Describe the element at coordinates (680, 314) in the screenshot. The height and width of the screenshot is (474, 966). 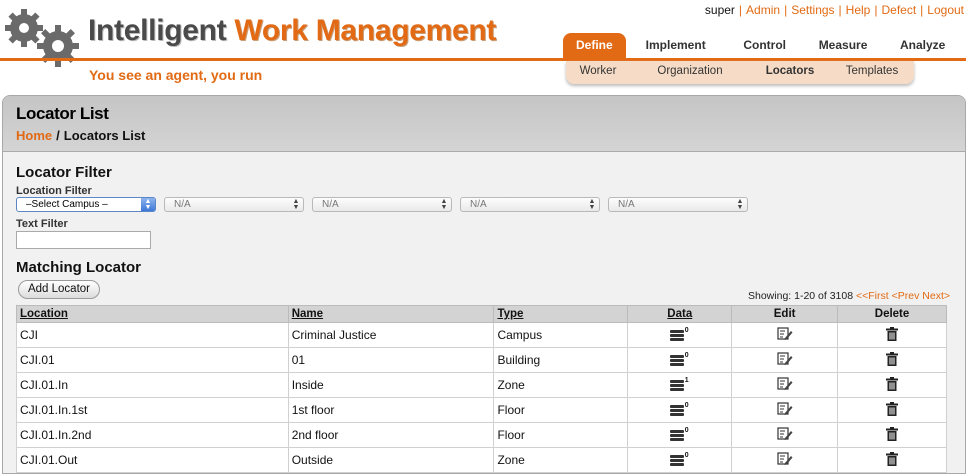
I see `col-data: Data` at that location.